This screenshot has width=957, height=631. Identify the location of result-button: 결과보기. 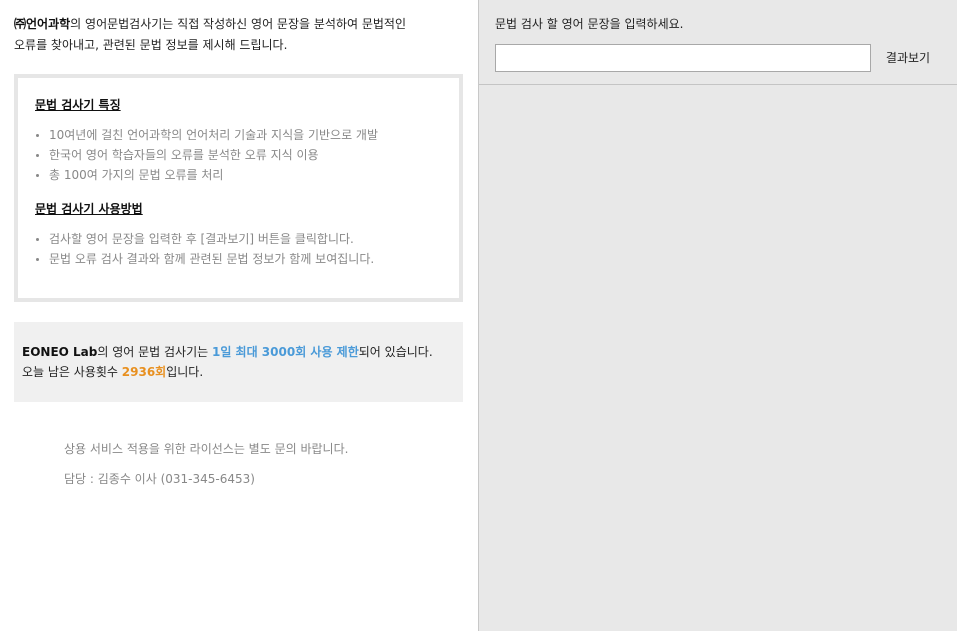
(908, 58).